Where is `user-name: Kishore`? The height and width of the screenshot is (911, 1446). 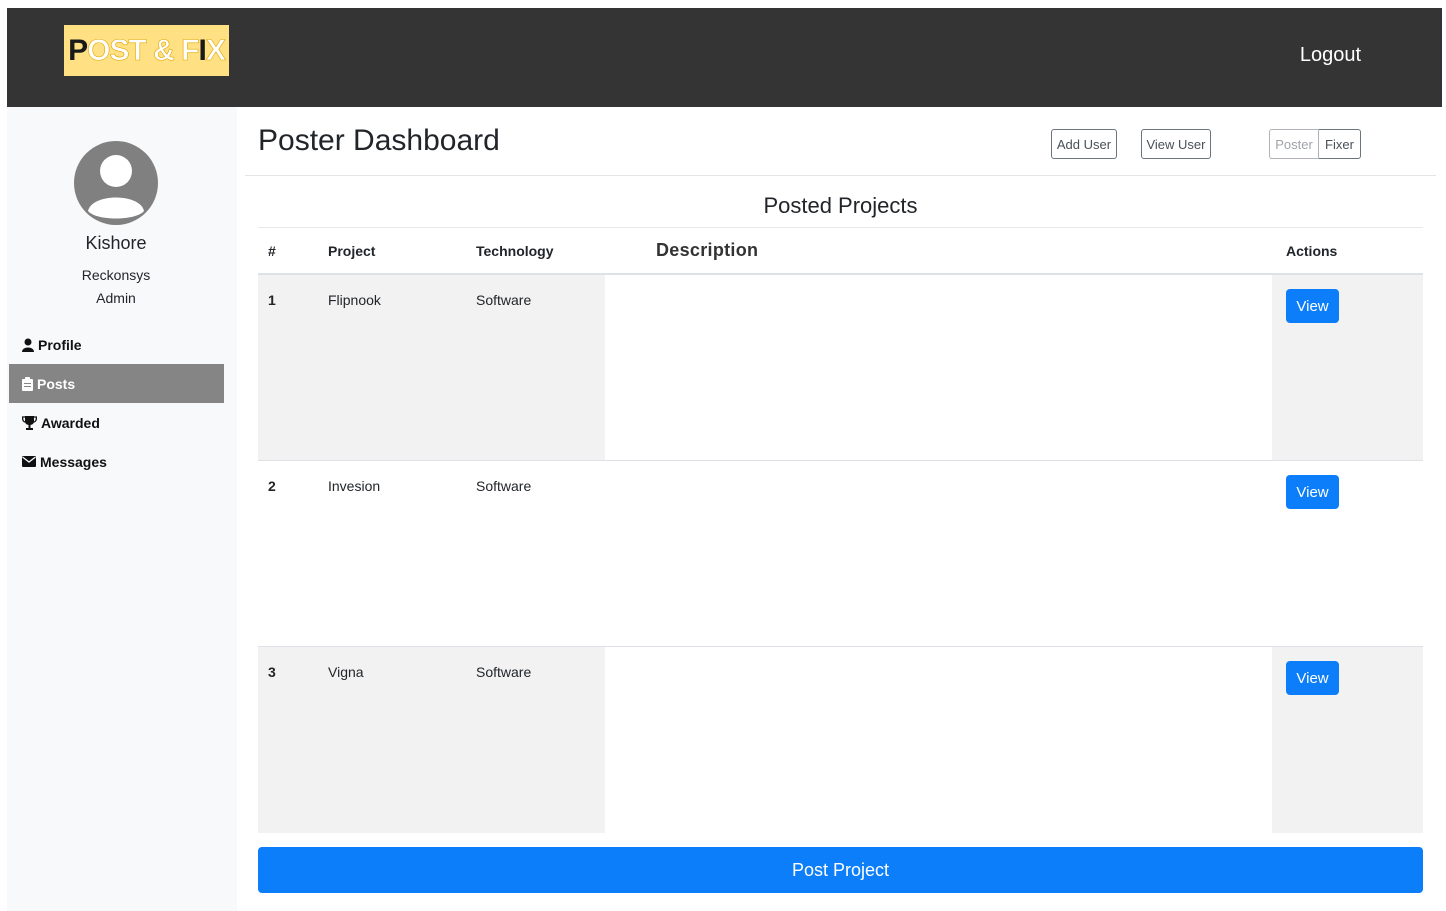 user-name: Kishore is located at coordinates (116, 243).